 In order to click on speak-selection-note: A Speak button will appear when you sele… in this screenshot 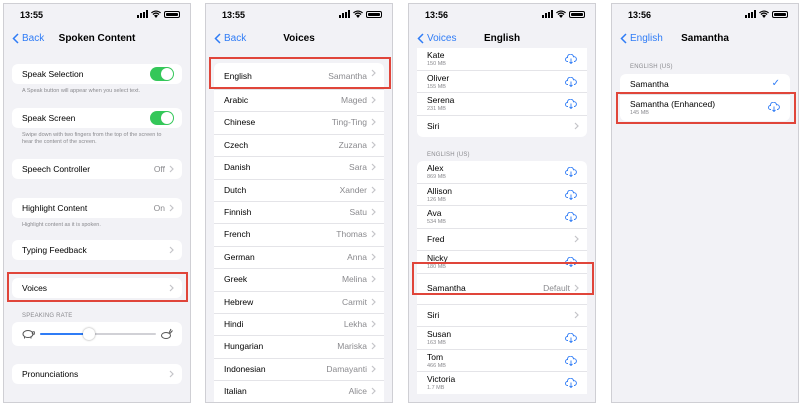, I will do `click(81, 91)`.